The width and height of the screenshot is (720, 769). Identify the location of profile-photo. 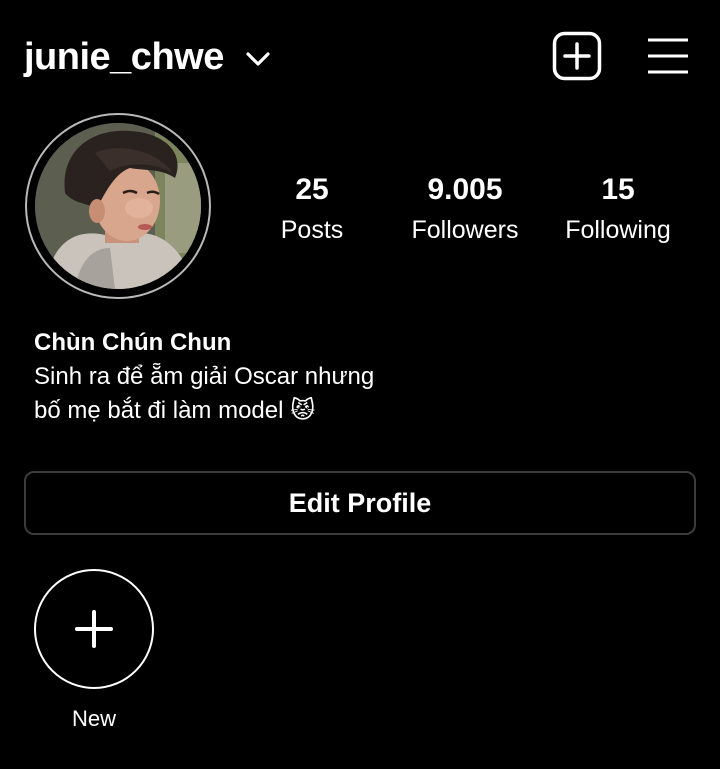
(118, 206).